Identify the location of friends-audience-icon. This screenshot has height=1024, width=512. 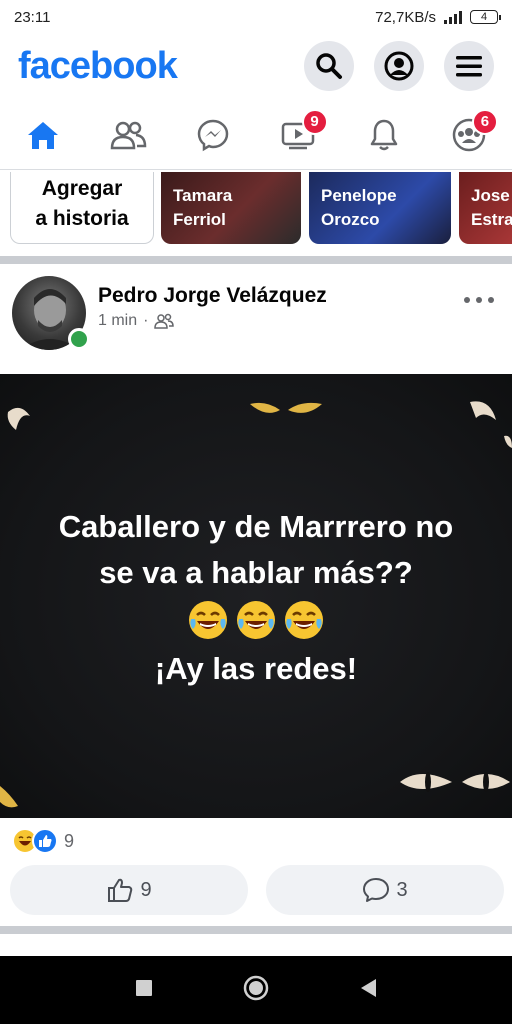
(164, 321).